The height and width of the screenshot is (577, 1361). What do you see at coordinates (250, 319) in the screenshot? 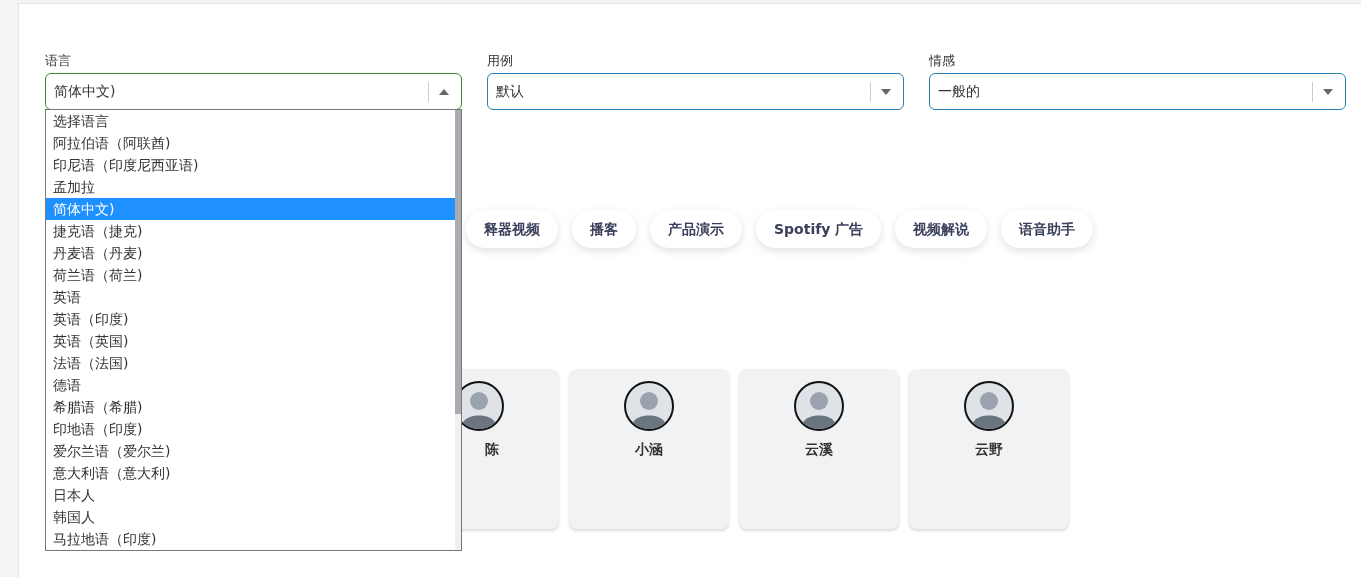
I see `dropdown-option: 英语（印度)` at bounding box center [250, 319].